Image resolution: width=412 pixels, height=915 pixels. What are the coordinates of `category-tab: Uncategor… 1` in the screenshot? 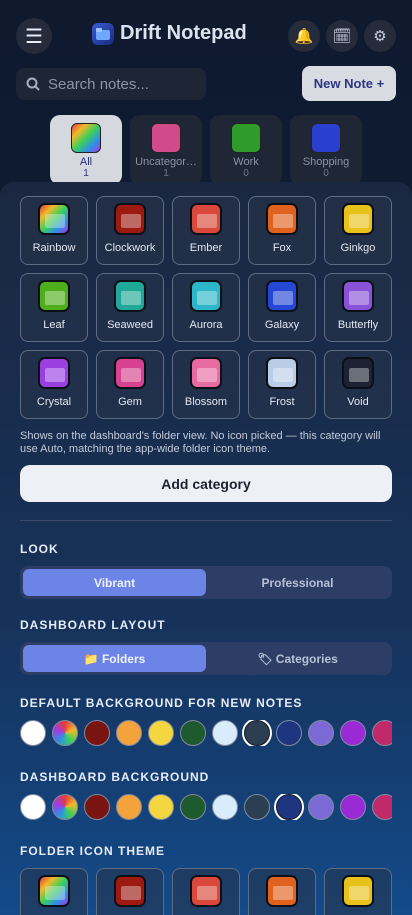 It's located at (166, 150).